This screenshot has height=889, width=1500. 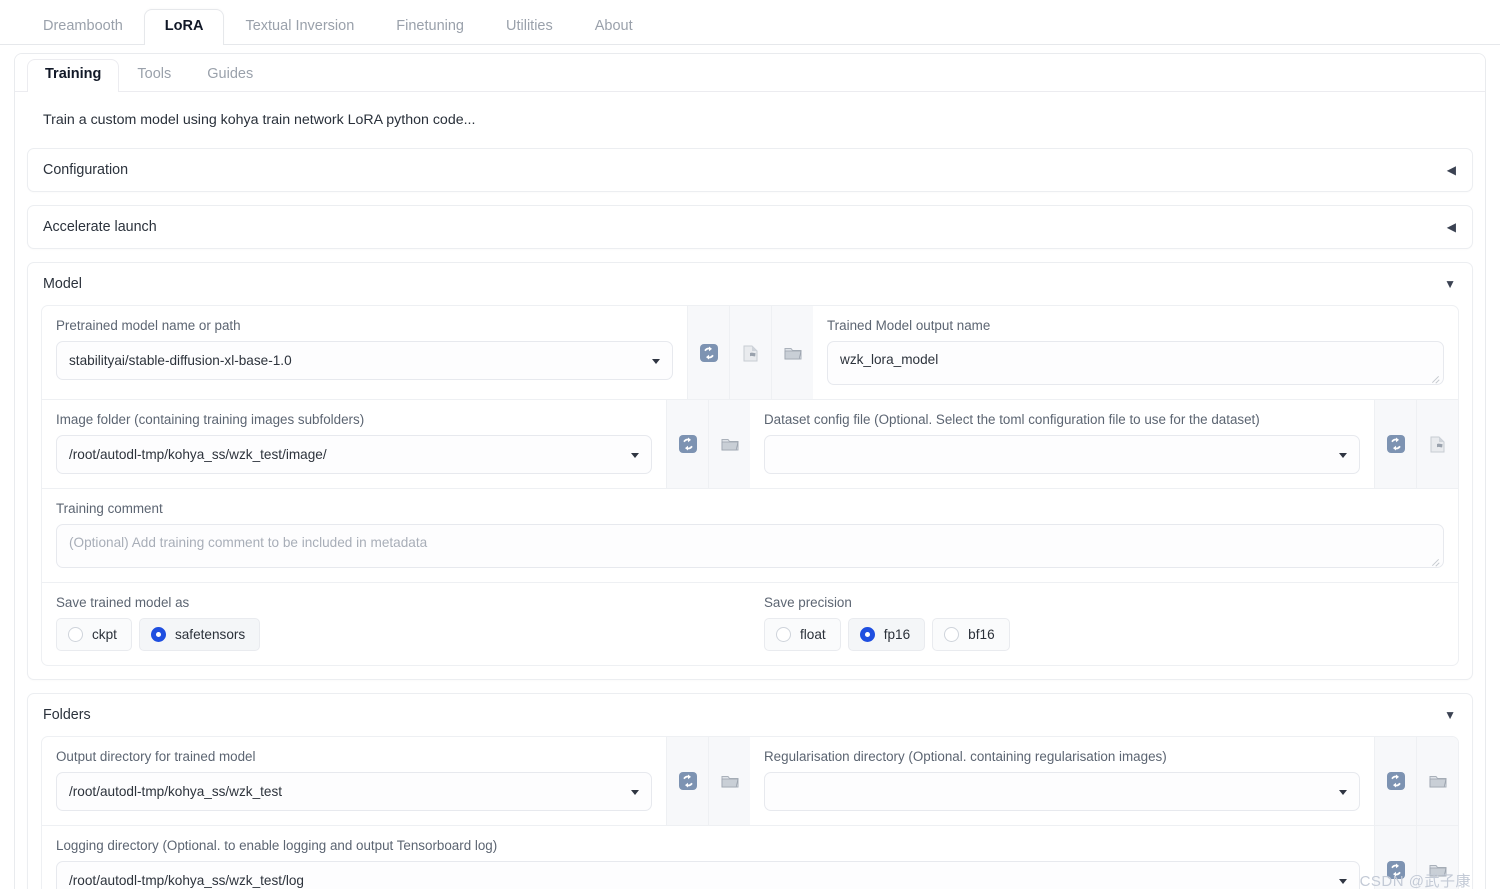 I want to click on output-name-label: Trained Model output name, so click(x=909, y=325).